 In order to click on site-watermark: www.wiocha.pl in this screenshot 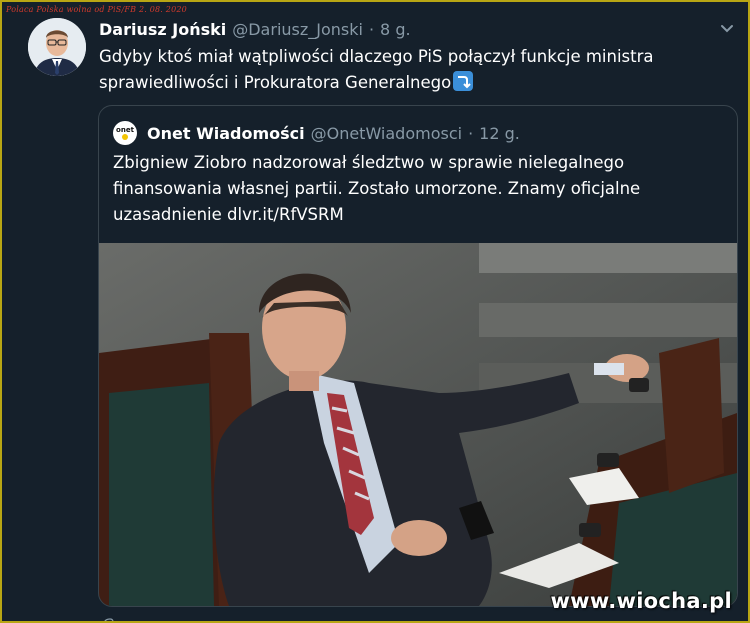, I will do `click(641, 601)`.